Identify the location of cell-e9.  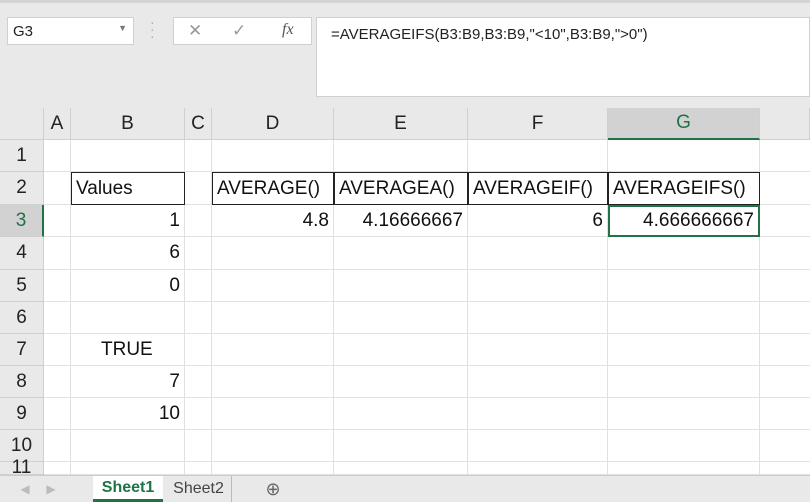
(401, 414).